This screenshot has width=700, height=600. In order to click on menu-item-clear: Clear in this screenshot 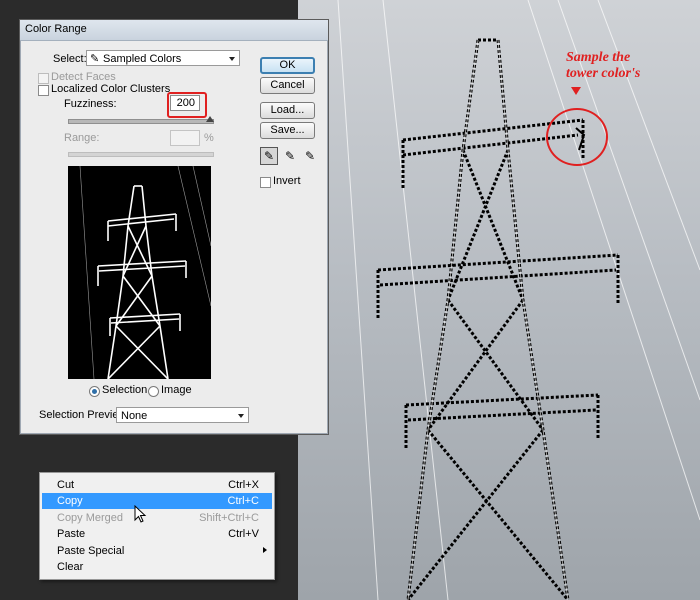, I will do `click(157, 567)`.